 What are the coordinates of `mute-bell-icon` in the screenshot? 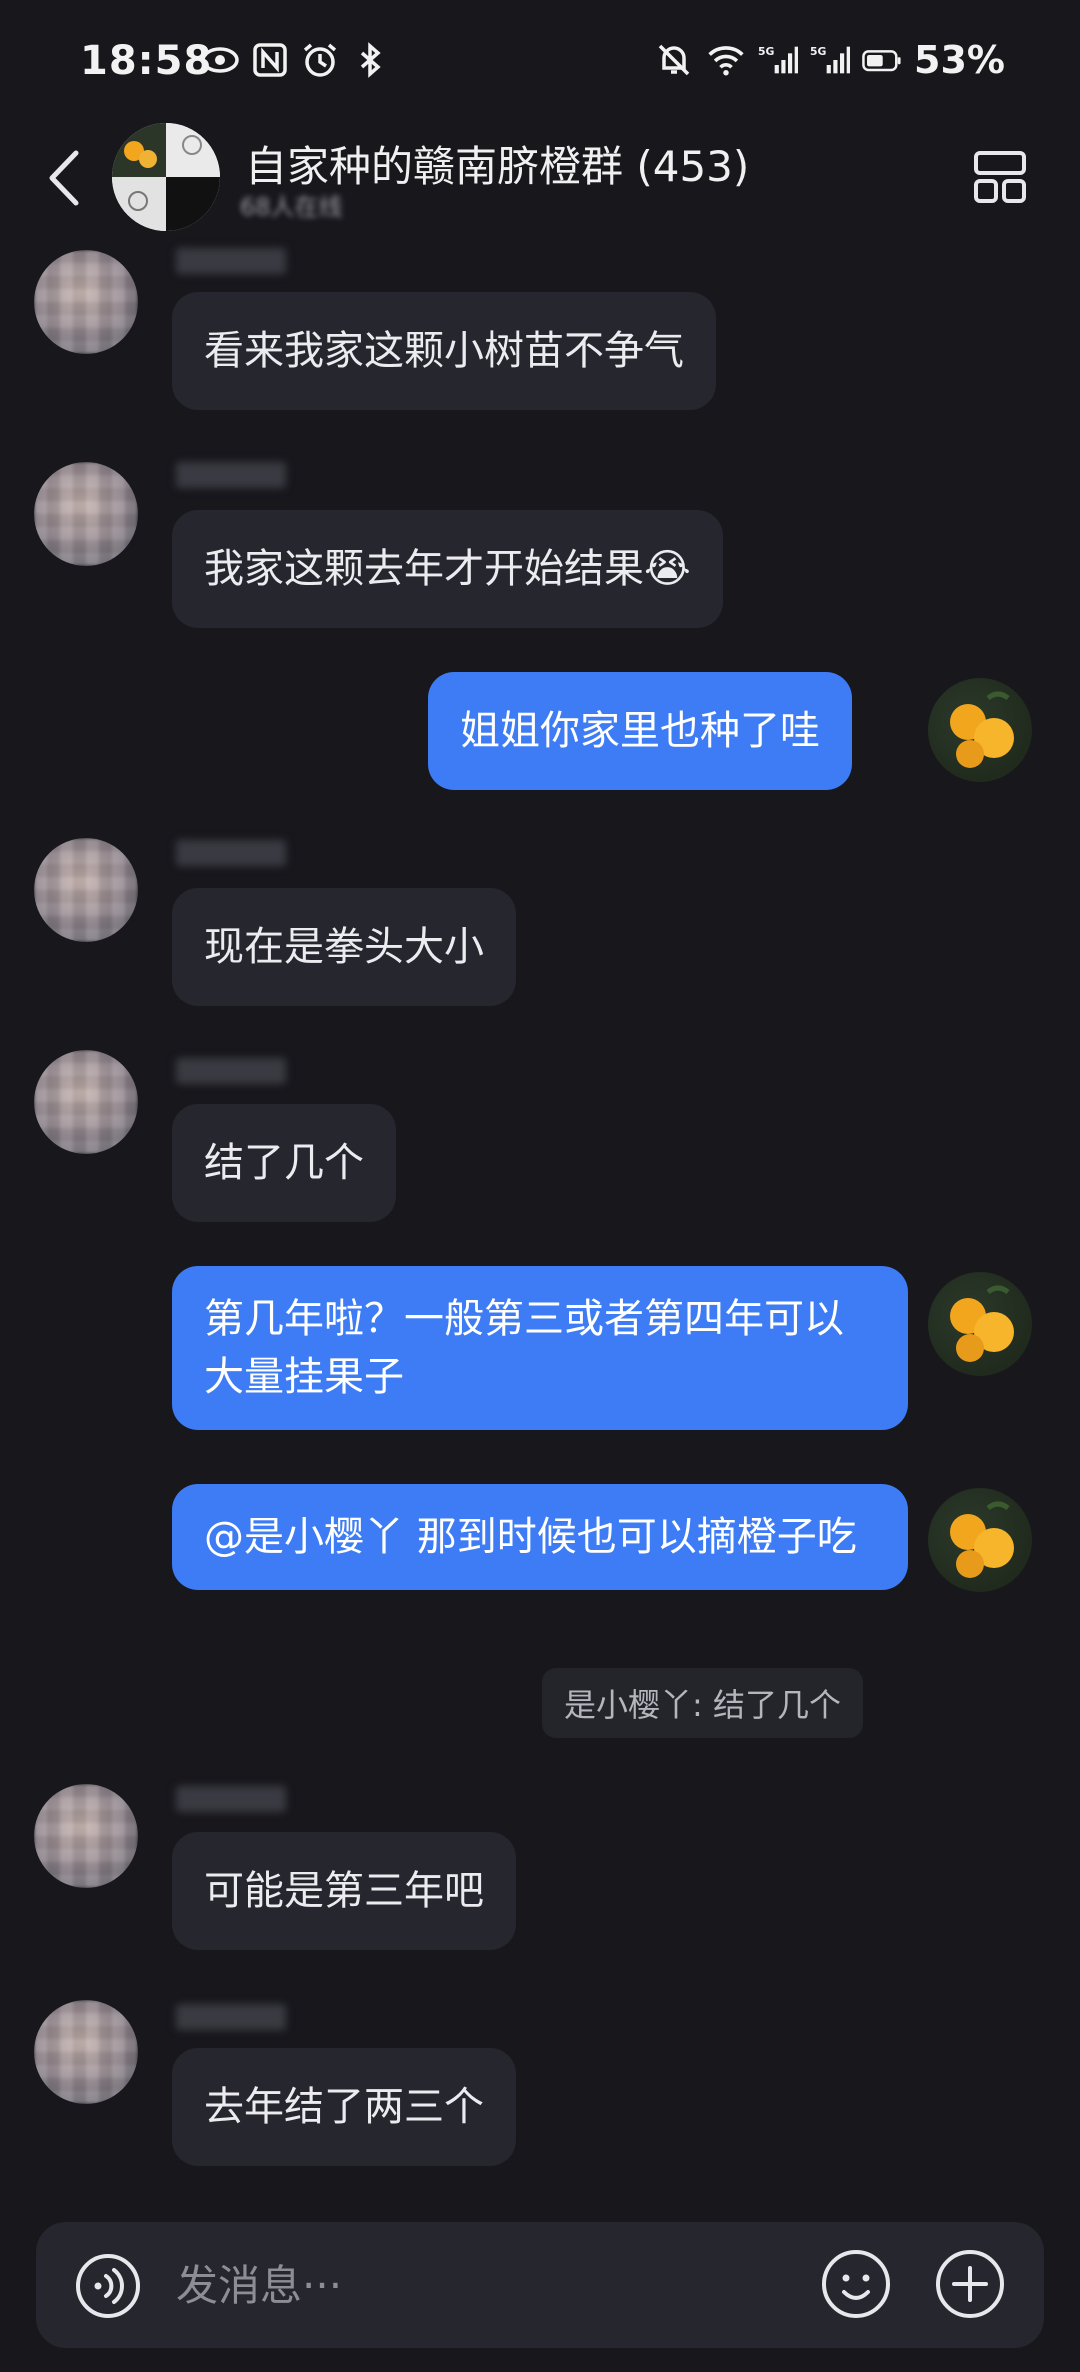 It's located at (674, 60).